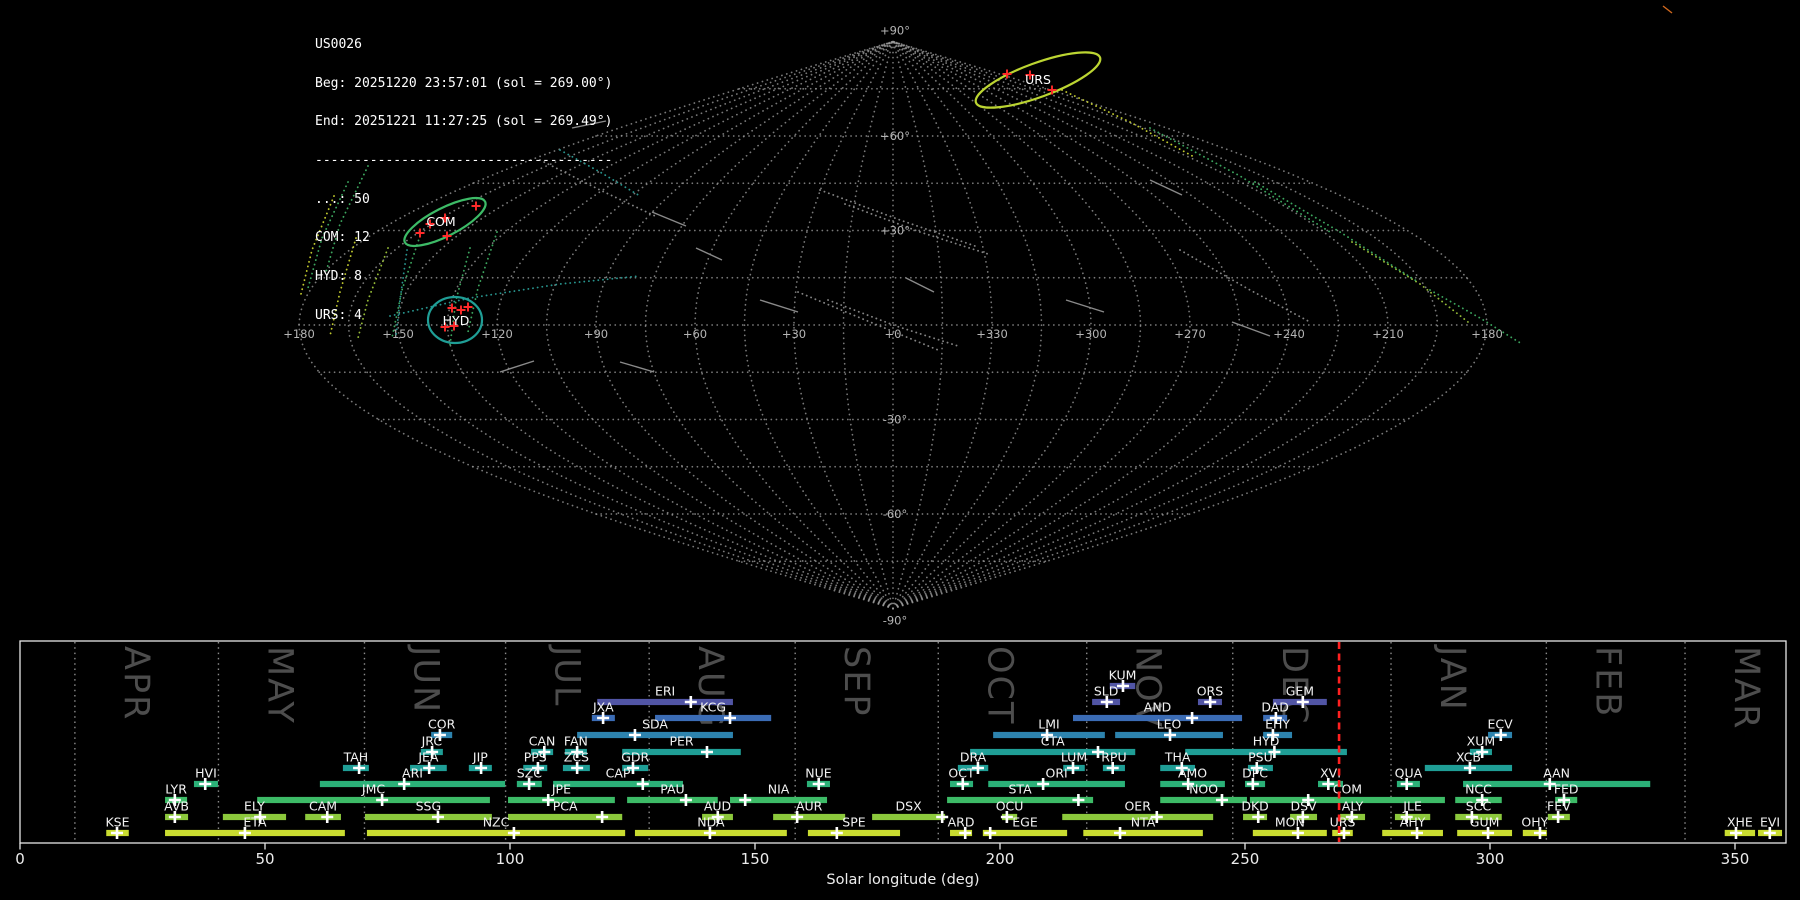  Describe the element at coordinates (1300, 691) in the screenshot. I see `shower-label: GEM` at that location.